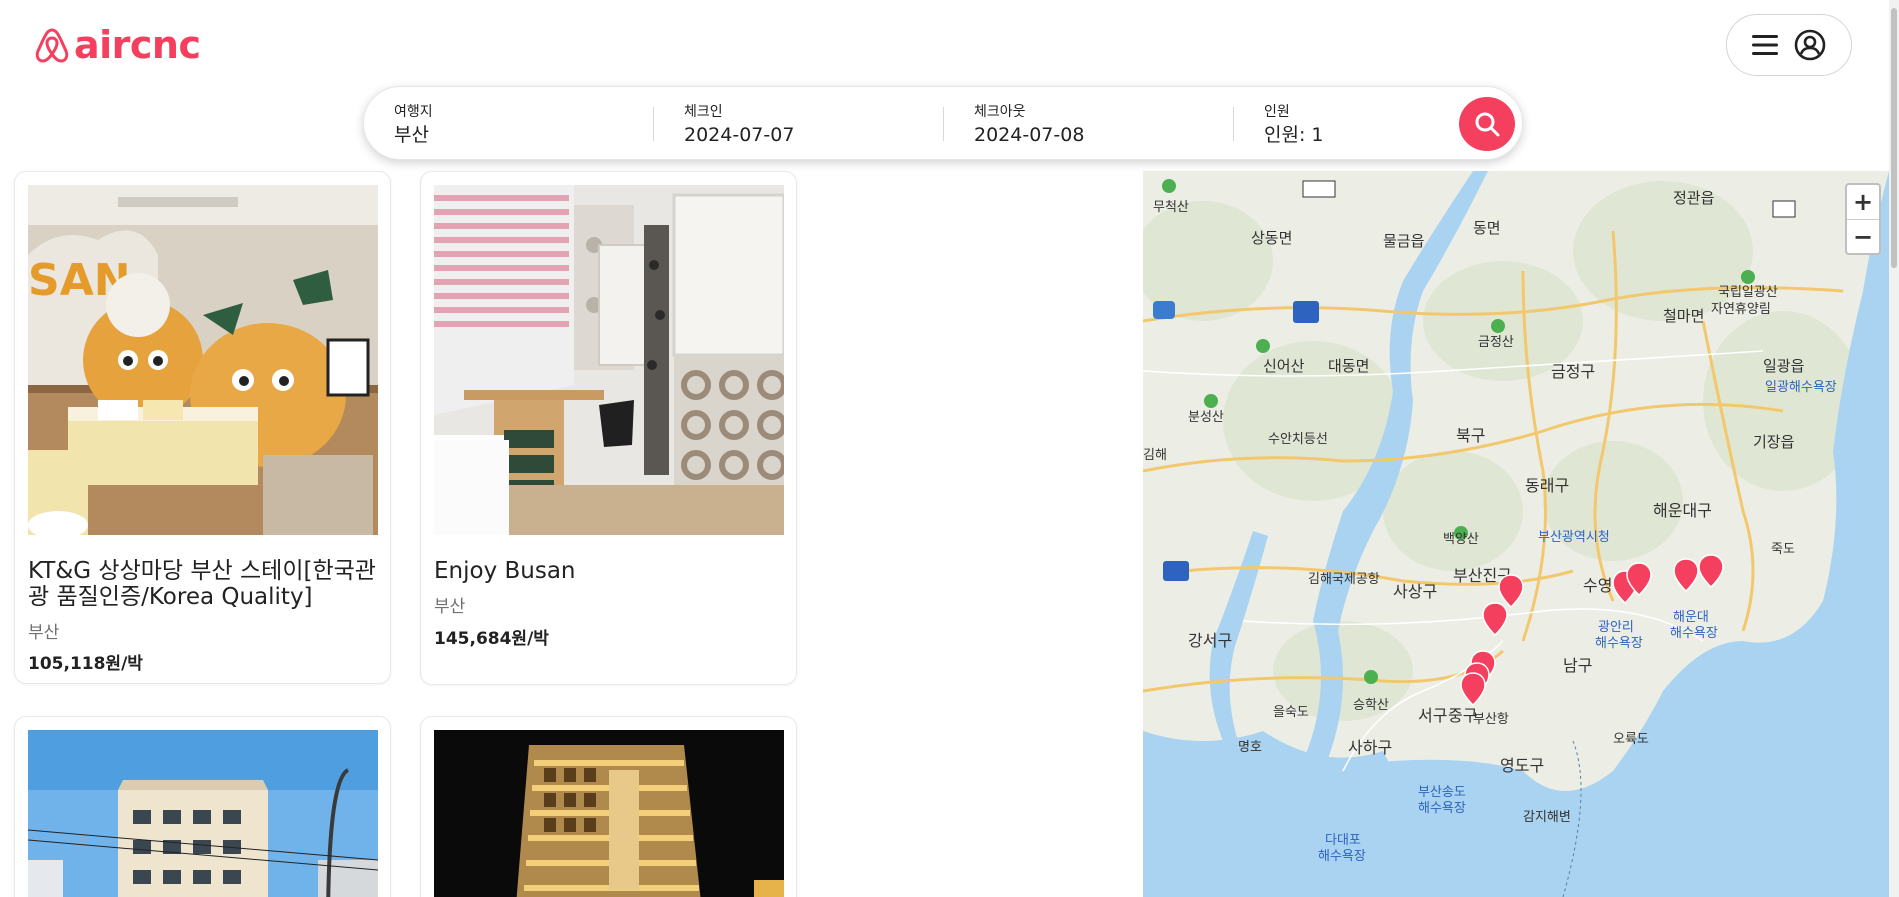 Image resolution: width=1899 pixels, height=897 pixels. Describe the element at coordinates (1155, 455) in the screenshot. I see `svg-text: 김해` at that location.